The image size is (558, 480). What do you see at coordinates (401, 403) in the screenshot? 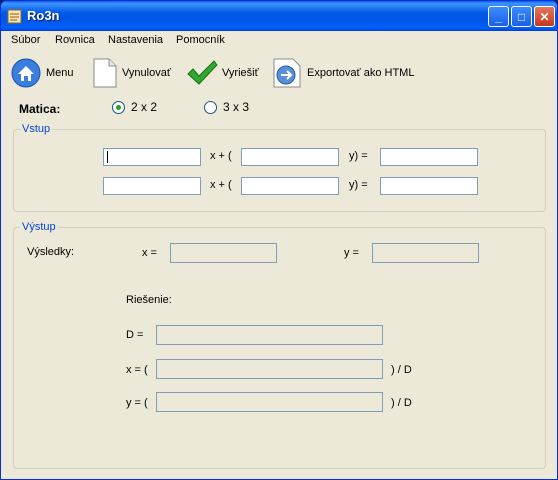
I see `y-div-d-label: ) / D` at bounding box center [401, 403].